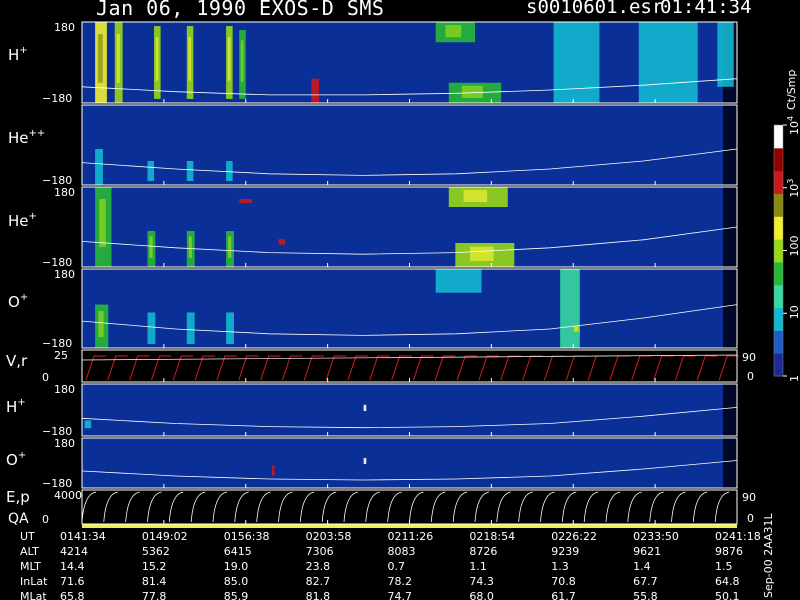 This screenshot has width=800, height=600. I want to click on colorbar-units: Ct/Smp, so click(791, 90).